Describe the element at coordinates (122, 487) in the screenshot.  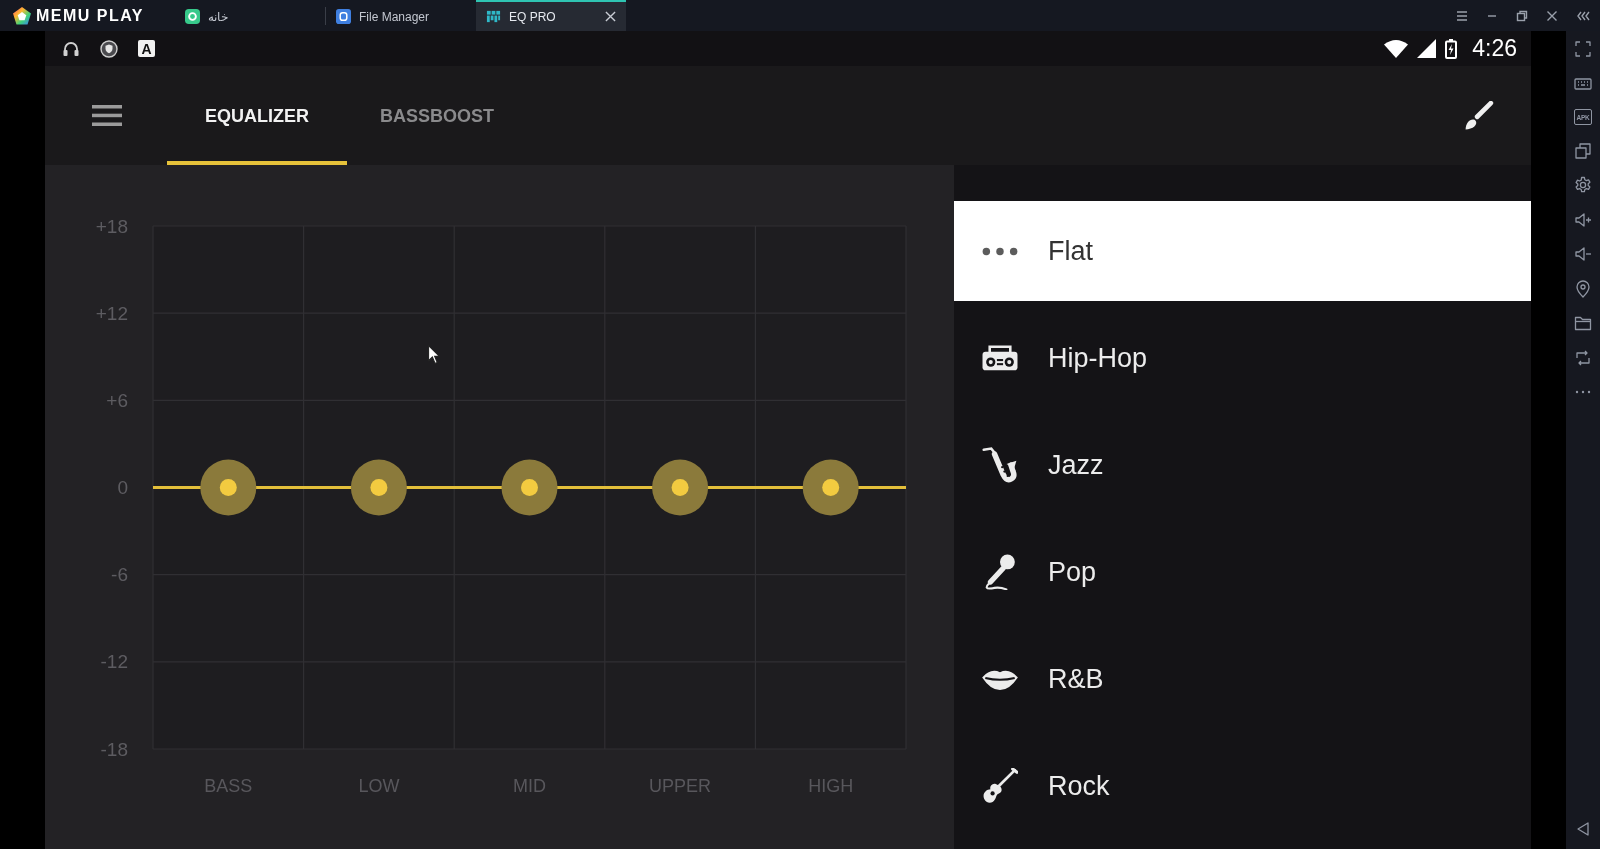
I see `y-axis-label: 0` at that location.